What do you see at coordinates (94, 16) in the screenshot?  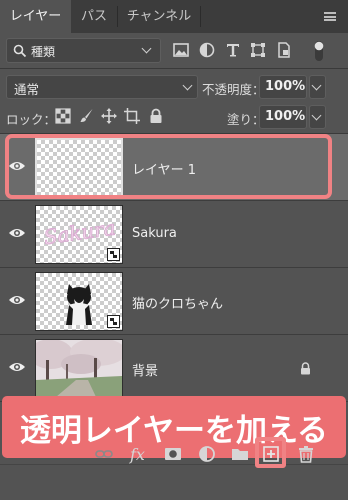 I see `tab-paths: パス` at bounding box center [94, 16].